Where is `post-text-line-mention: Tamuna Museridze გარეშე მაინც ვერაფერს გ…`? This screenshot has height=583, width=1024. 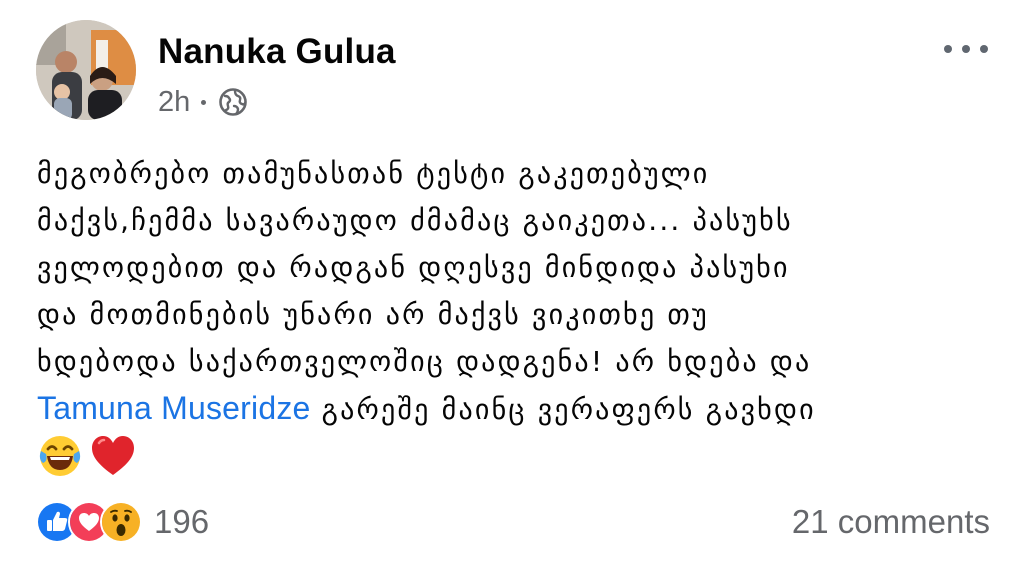
post-text-line-mention: Tamuna Museridze გარეშე მაინც ვერაფერს გ… is located at coordinates (517, 409).